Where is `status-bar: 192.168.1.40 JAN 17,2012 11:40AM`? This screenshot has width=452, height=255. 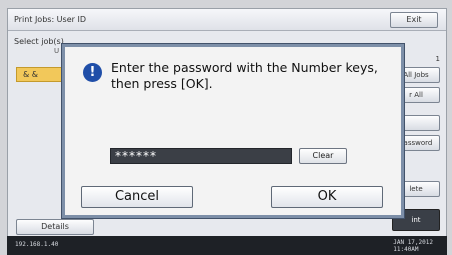 status-bar: 192.168.1.40 JAN 17,2012 11:40AM is located at coordinates (227, 245).